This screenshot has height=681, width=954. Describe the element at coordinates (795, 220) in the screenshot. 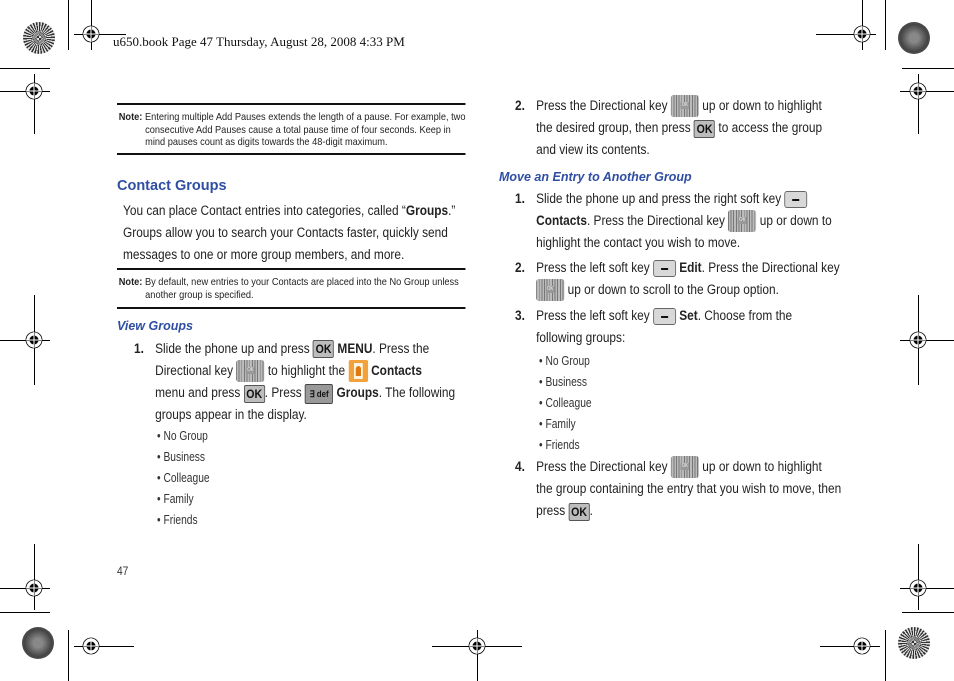

I see `step-text: up or down to` at that location.